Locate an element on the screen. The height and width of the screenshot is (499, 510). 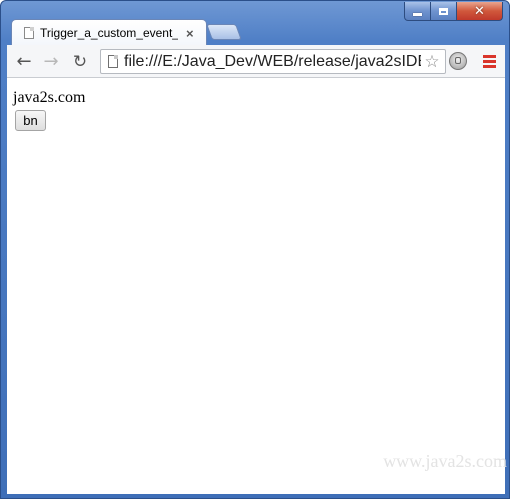
bn-button: bn is located at coordinates (30, 120).